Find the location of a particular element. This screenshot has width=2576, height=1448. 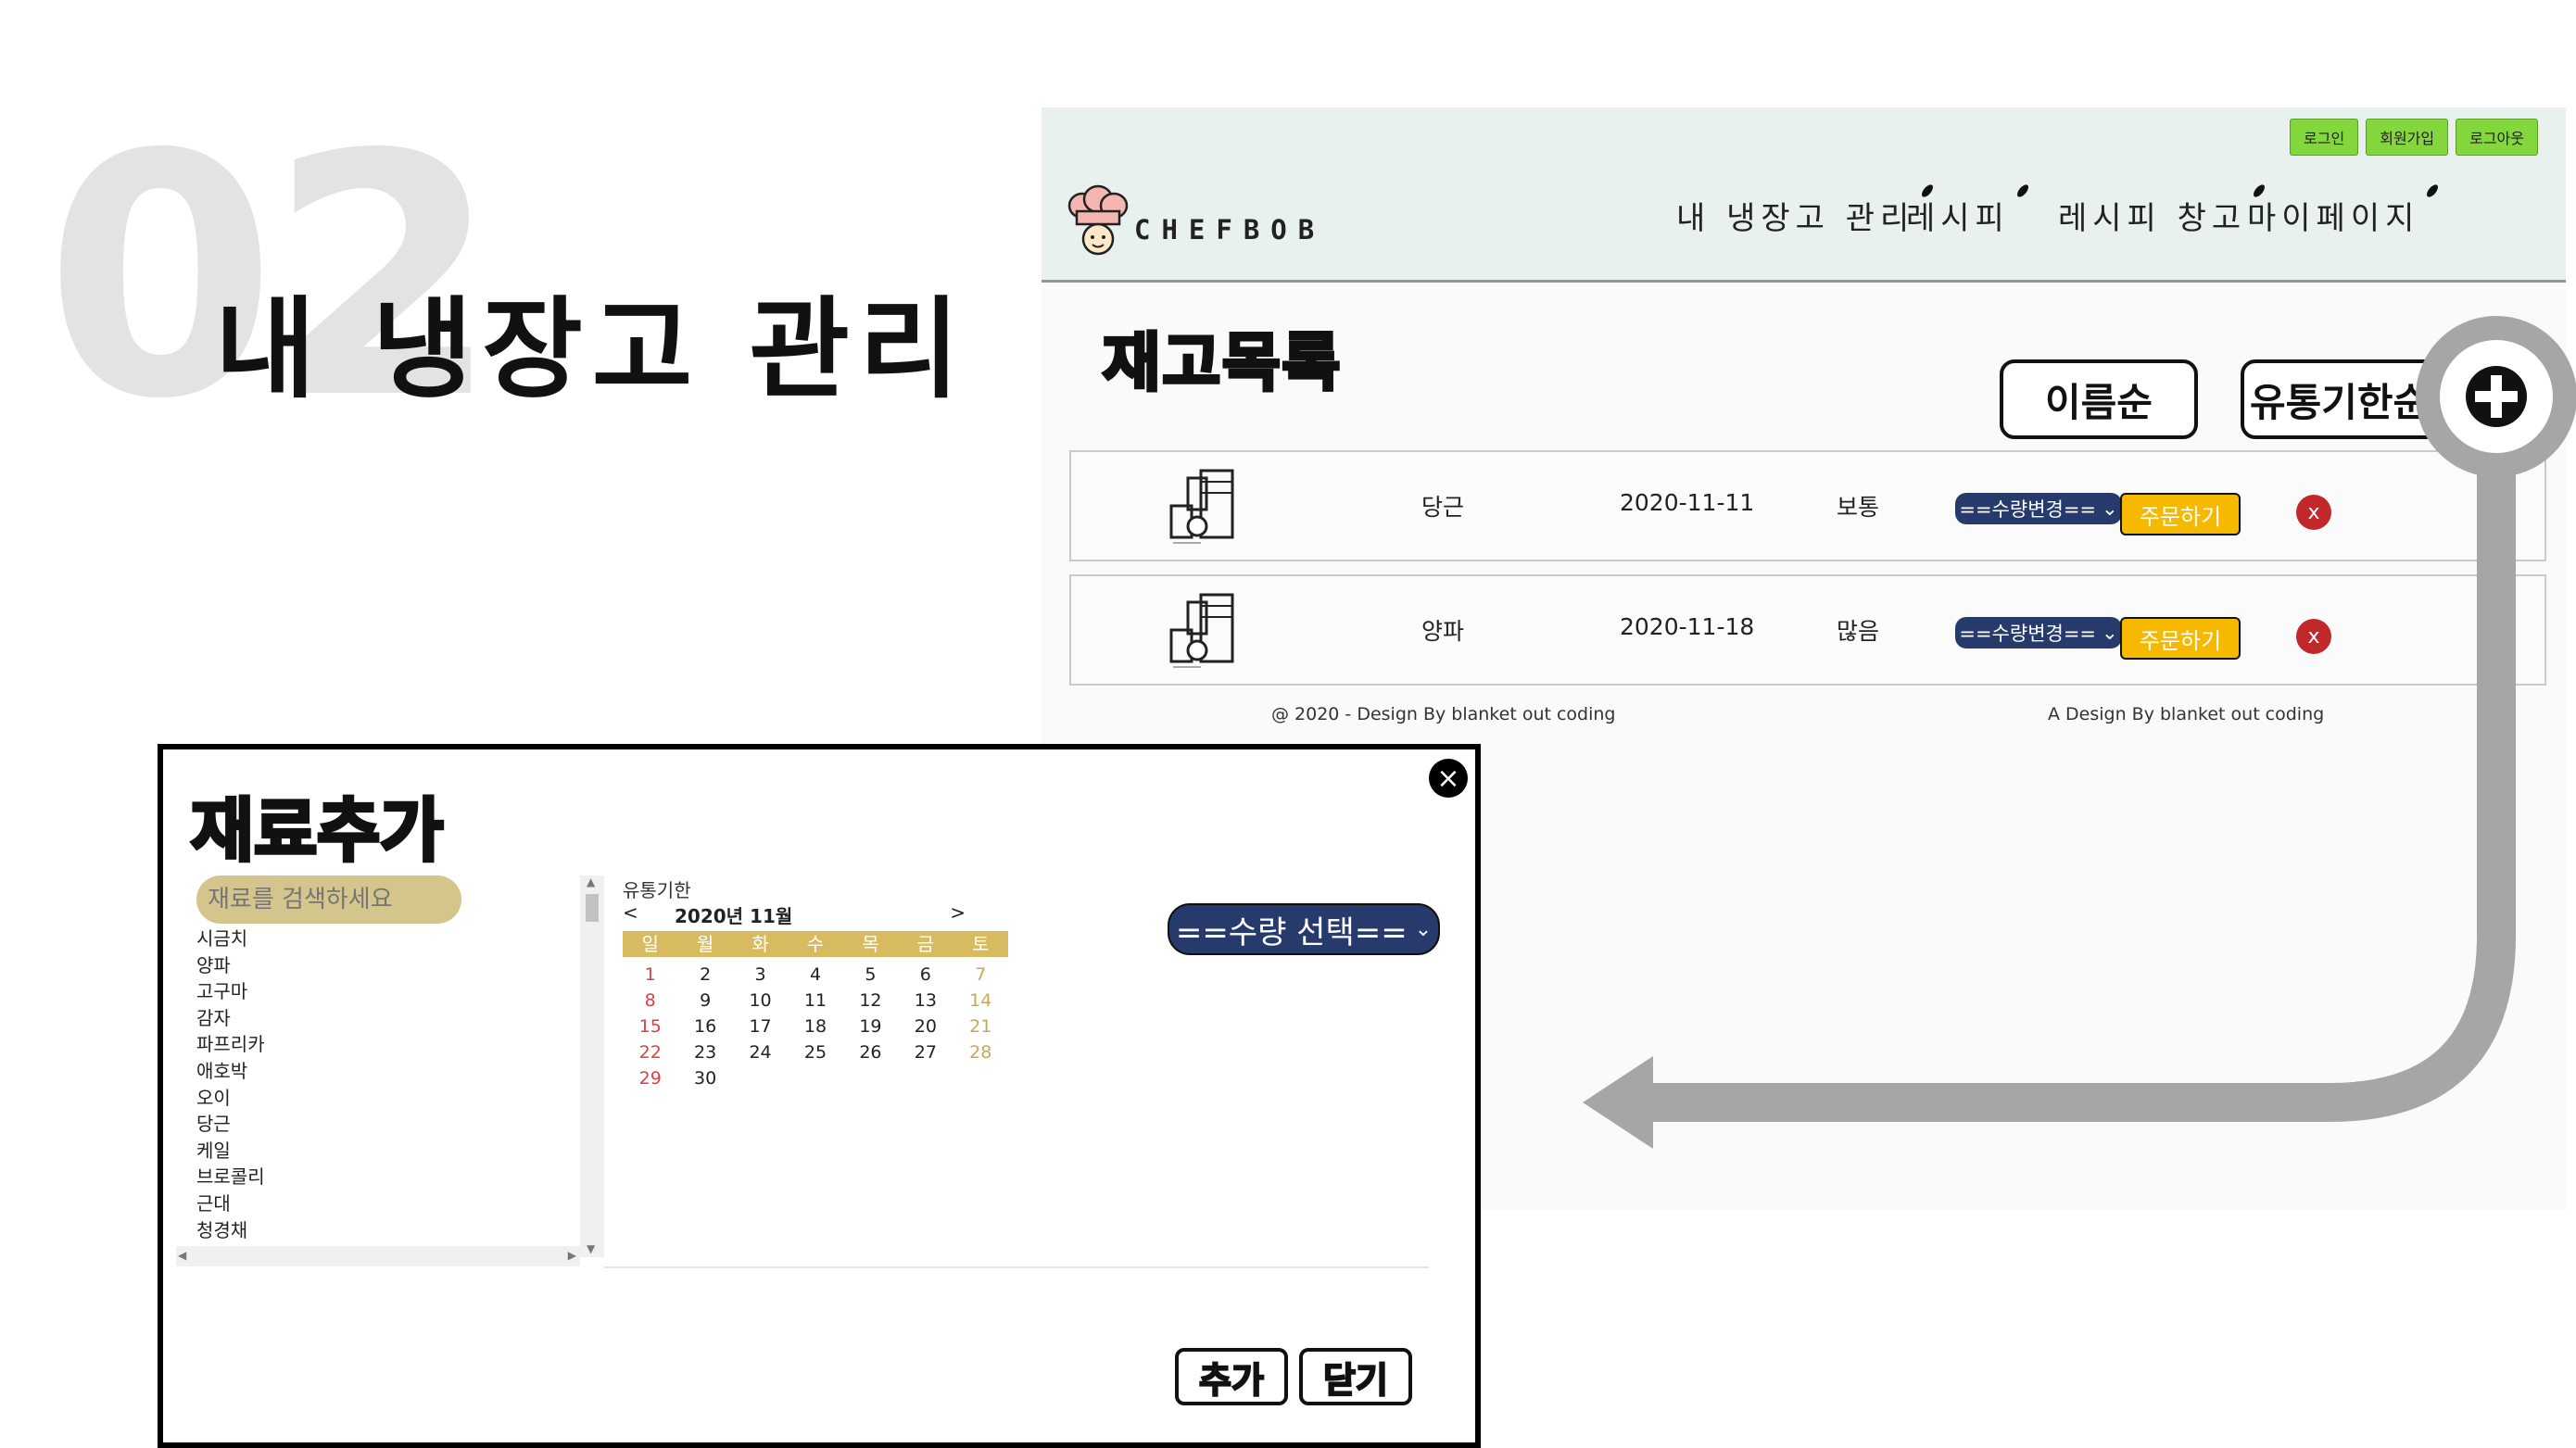

calendar-day: 7 is located at coordinates (980, 974).